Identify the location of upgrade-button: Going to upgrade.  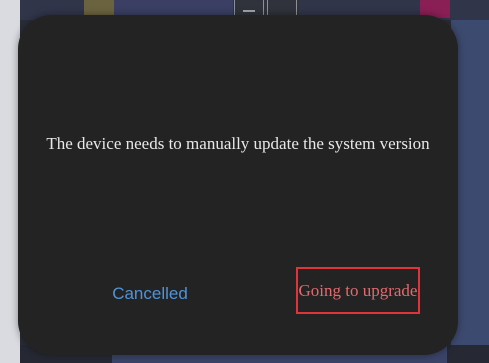
(358, 290).